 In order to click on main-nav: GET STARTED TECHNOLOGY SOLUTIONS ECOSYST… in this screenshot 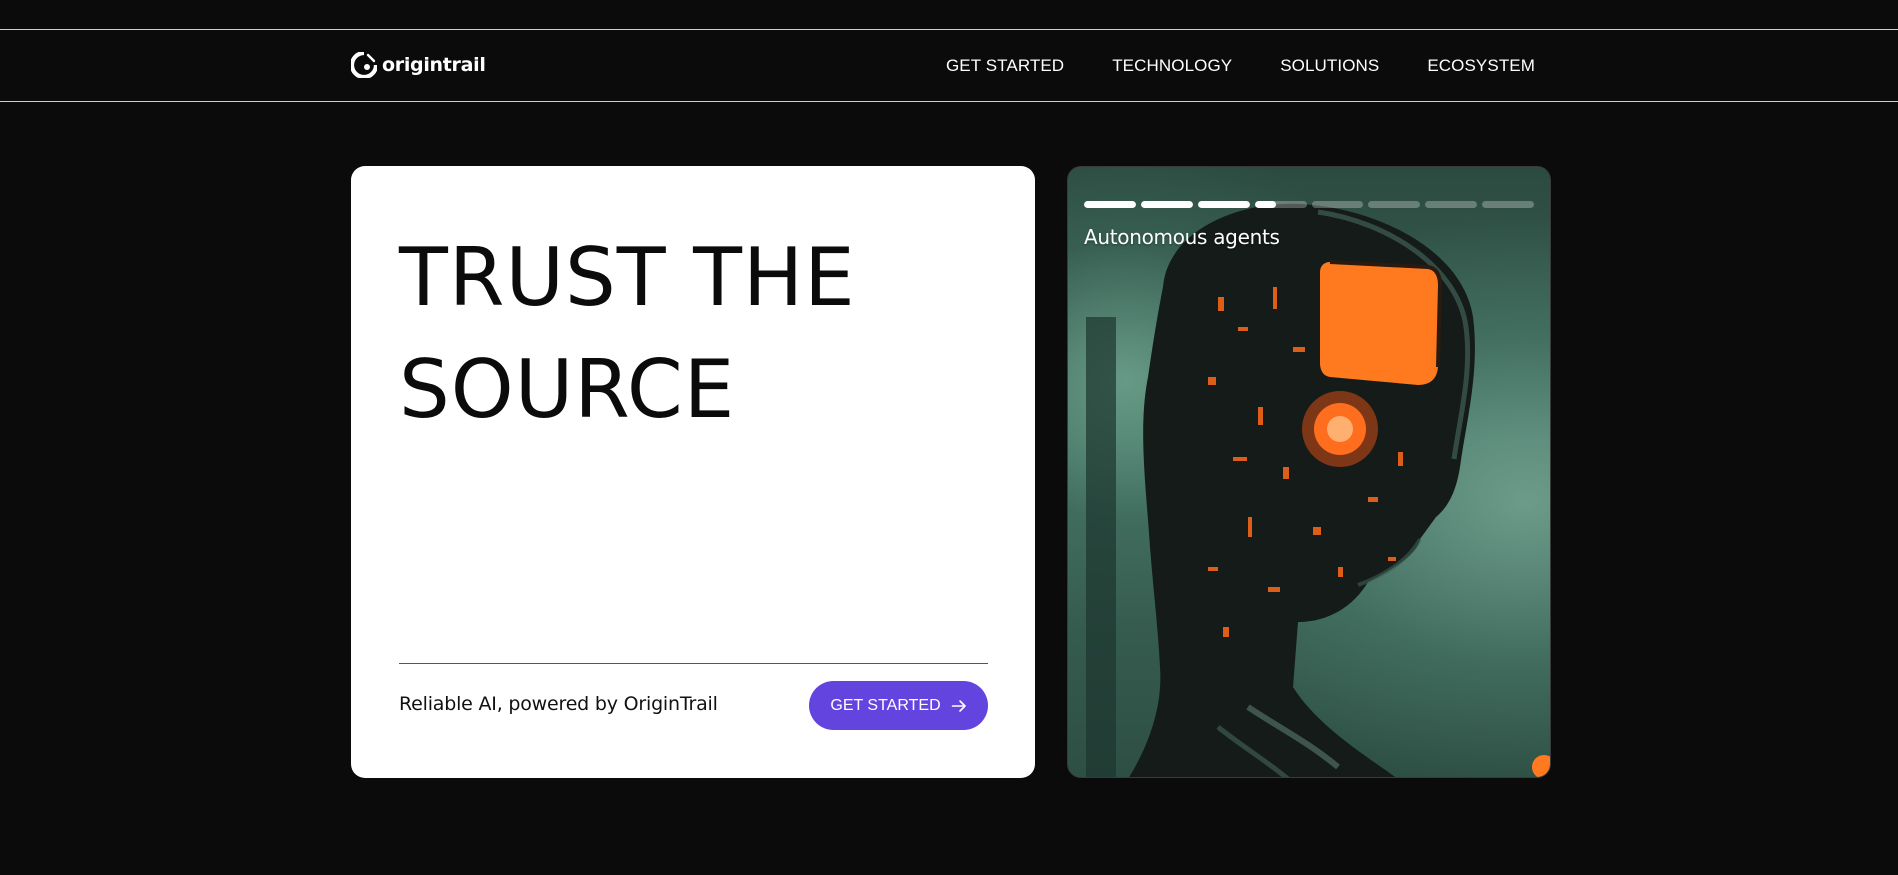, I will do `click(1240, 66)`.